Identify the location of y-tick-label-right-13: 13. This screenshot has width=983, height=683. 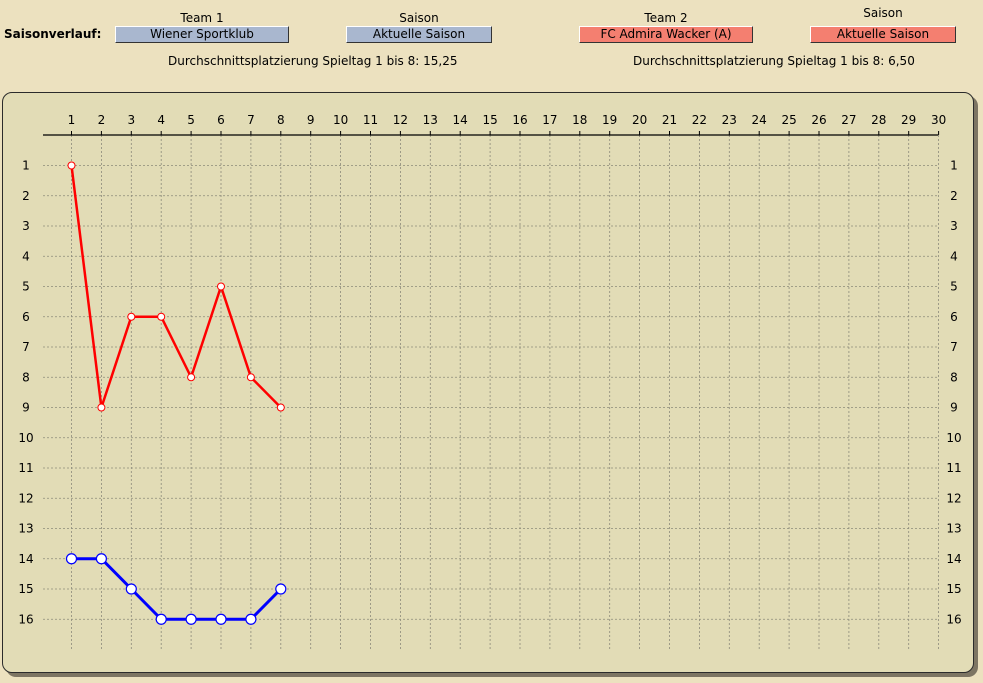
(953, 529).